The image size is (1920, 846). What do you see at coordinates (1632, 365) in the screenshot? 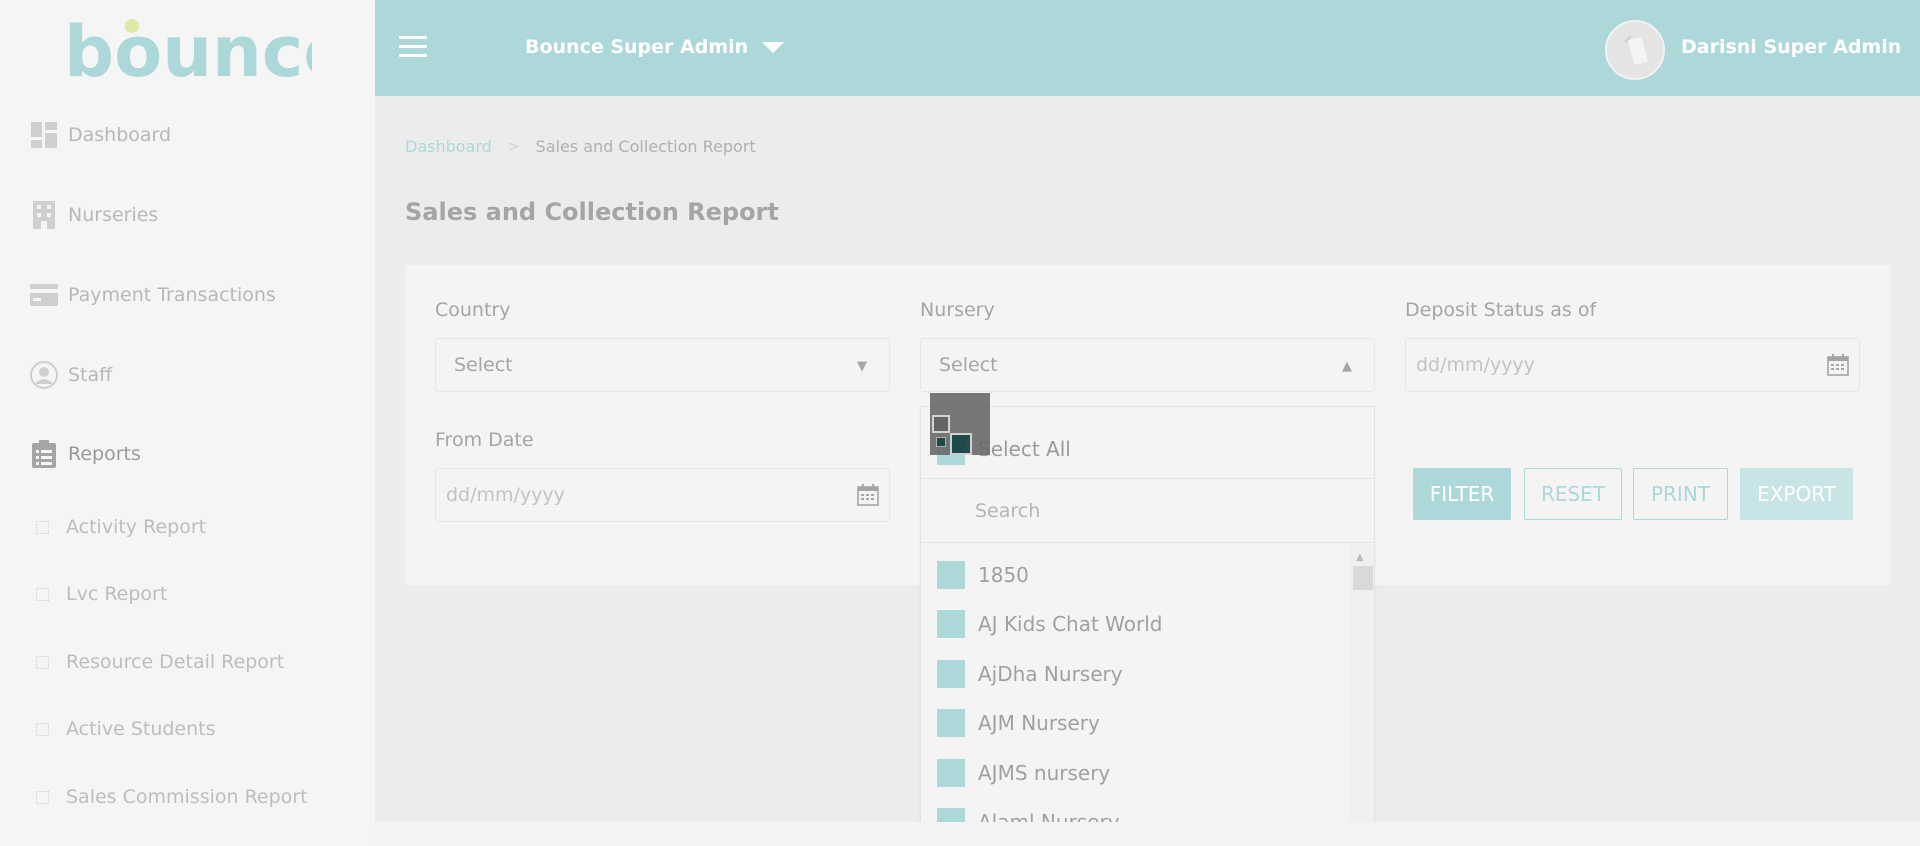
I see `deposit-status-date-input: dd/mm/yyyy` at bounding box center [1632, 365].